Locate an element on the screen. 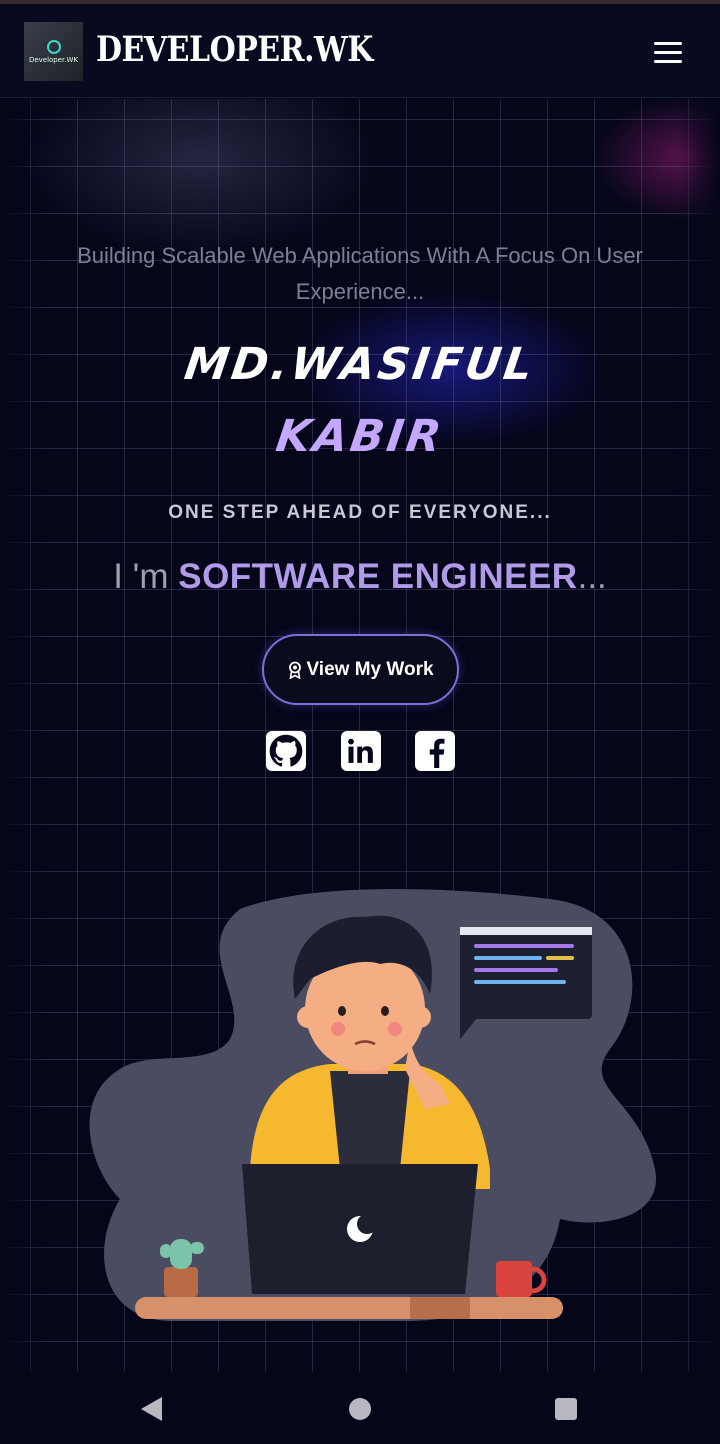  facebook-link is located at coordinates (435, 751).